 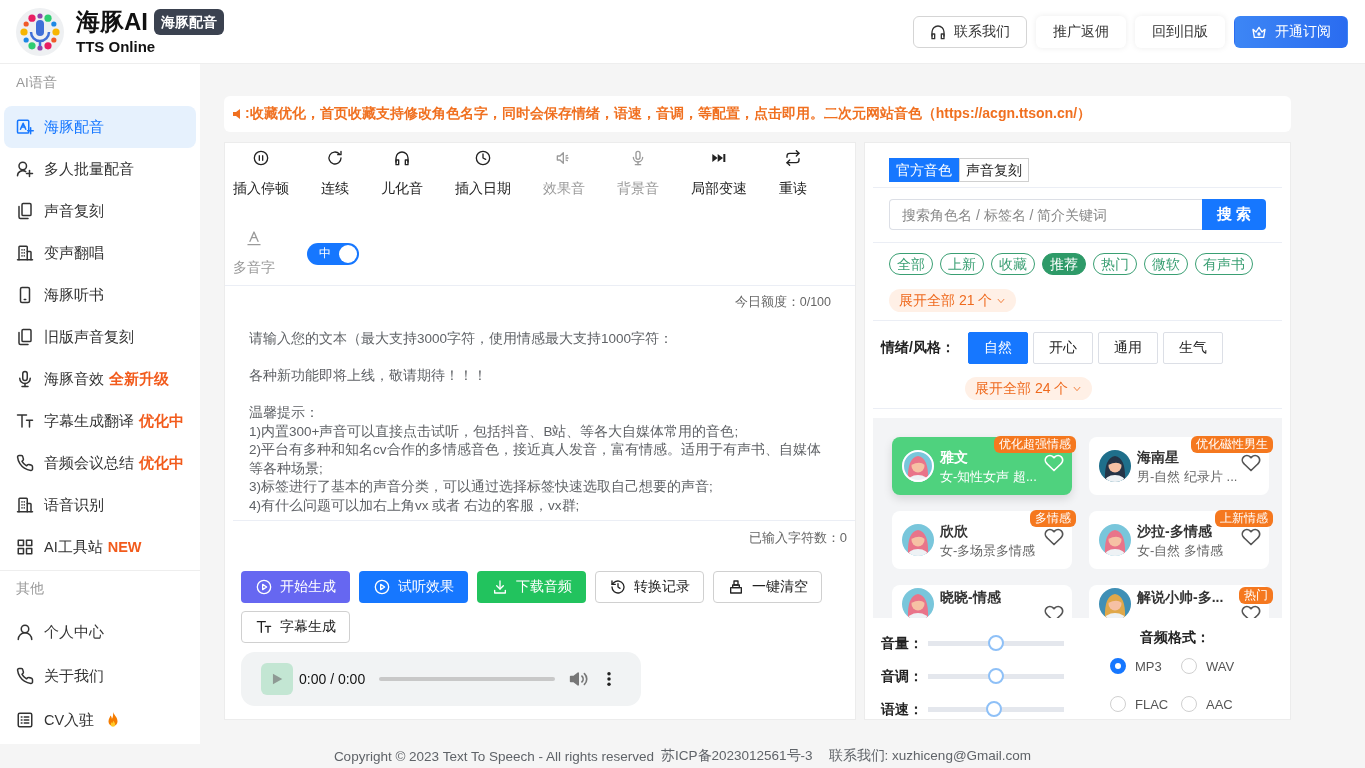 I want to click on sidebar-item: 海豚听书, so click(x=100, y=295).